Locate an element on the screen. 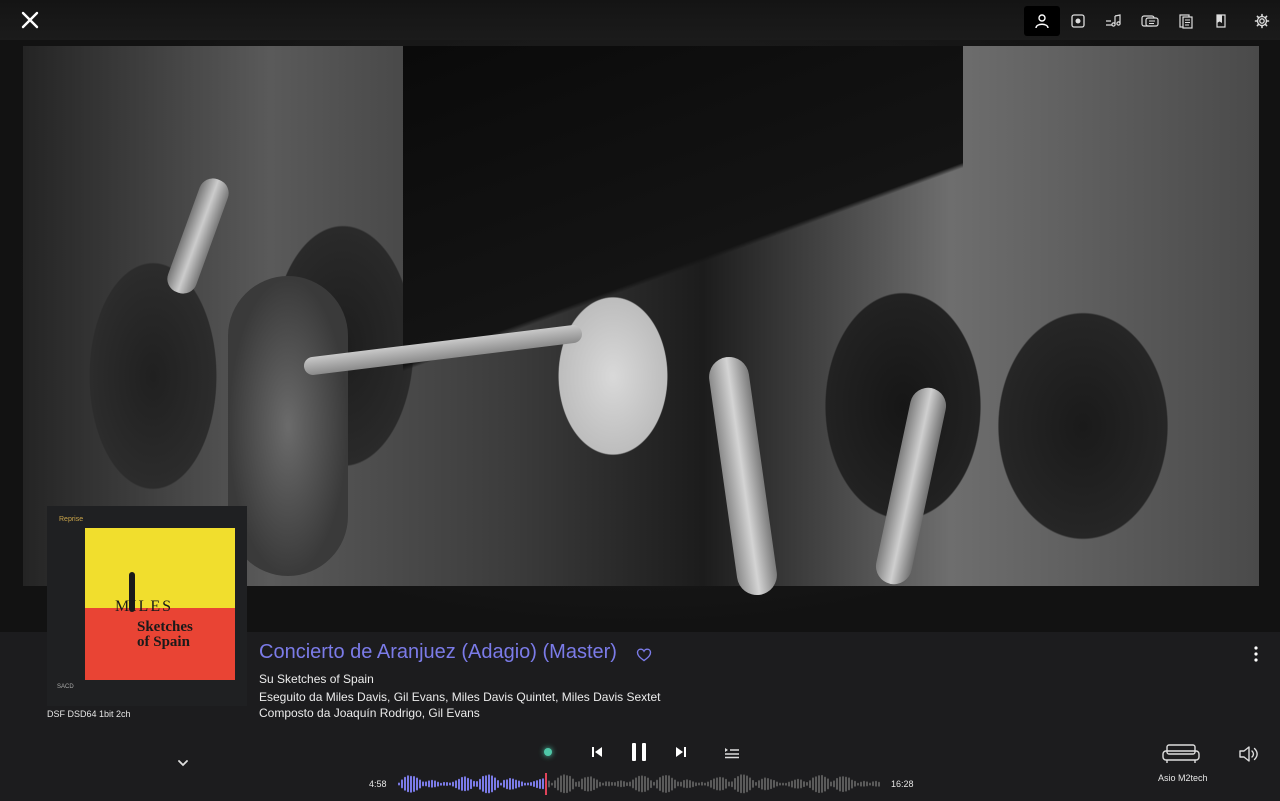 The image size is (1280, 801). volume-button is located at coordinates (1249, 754).